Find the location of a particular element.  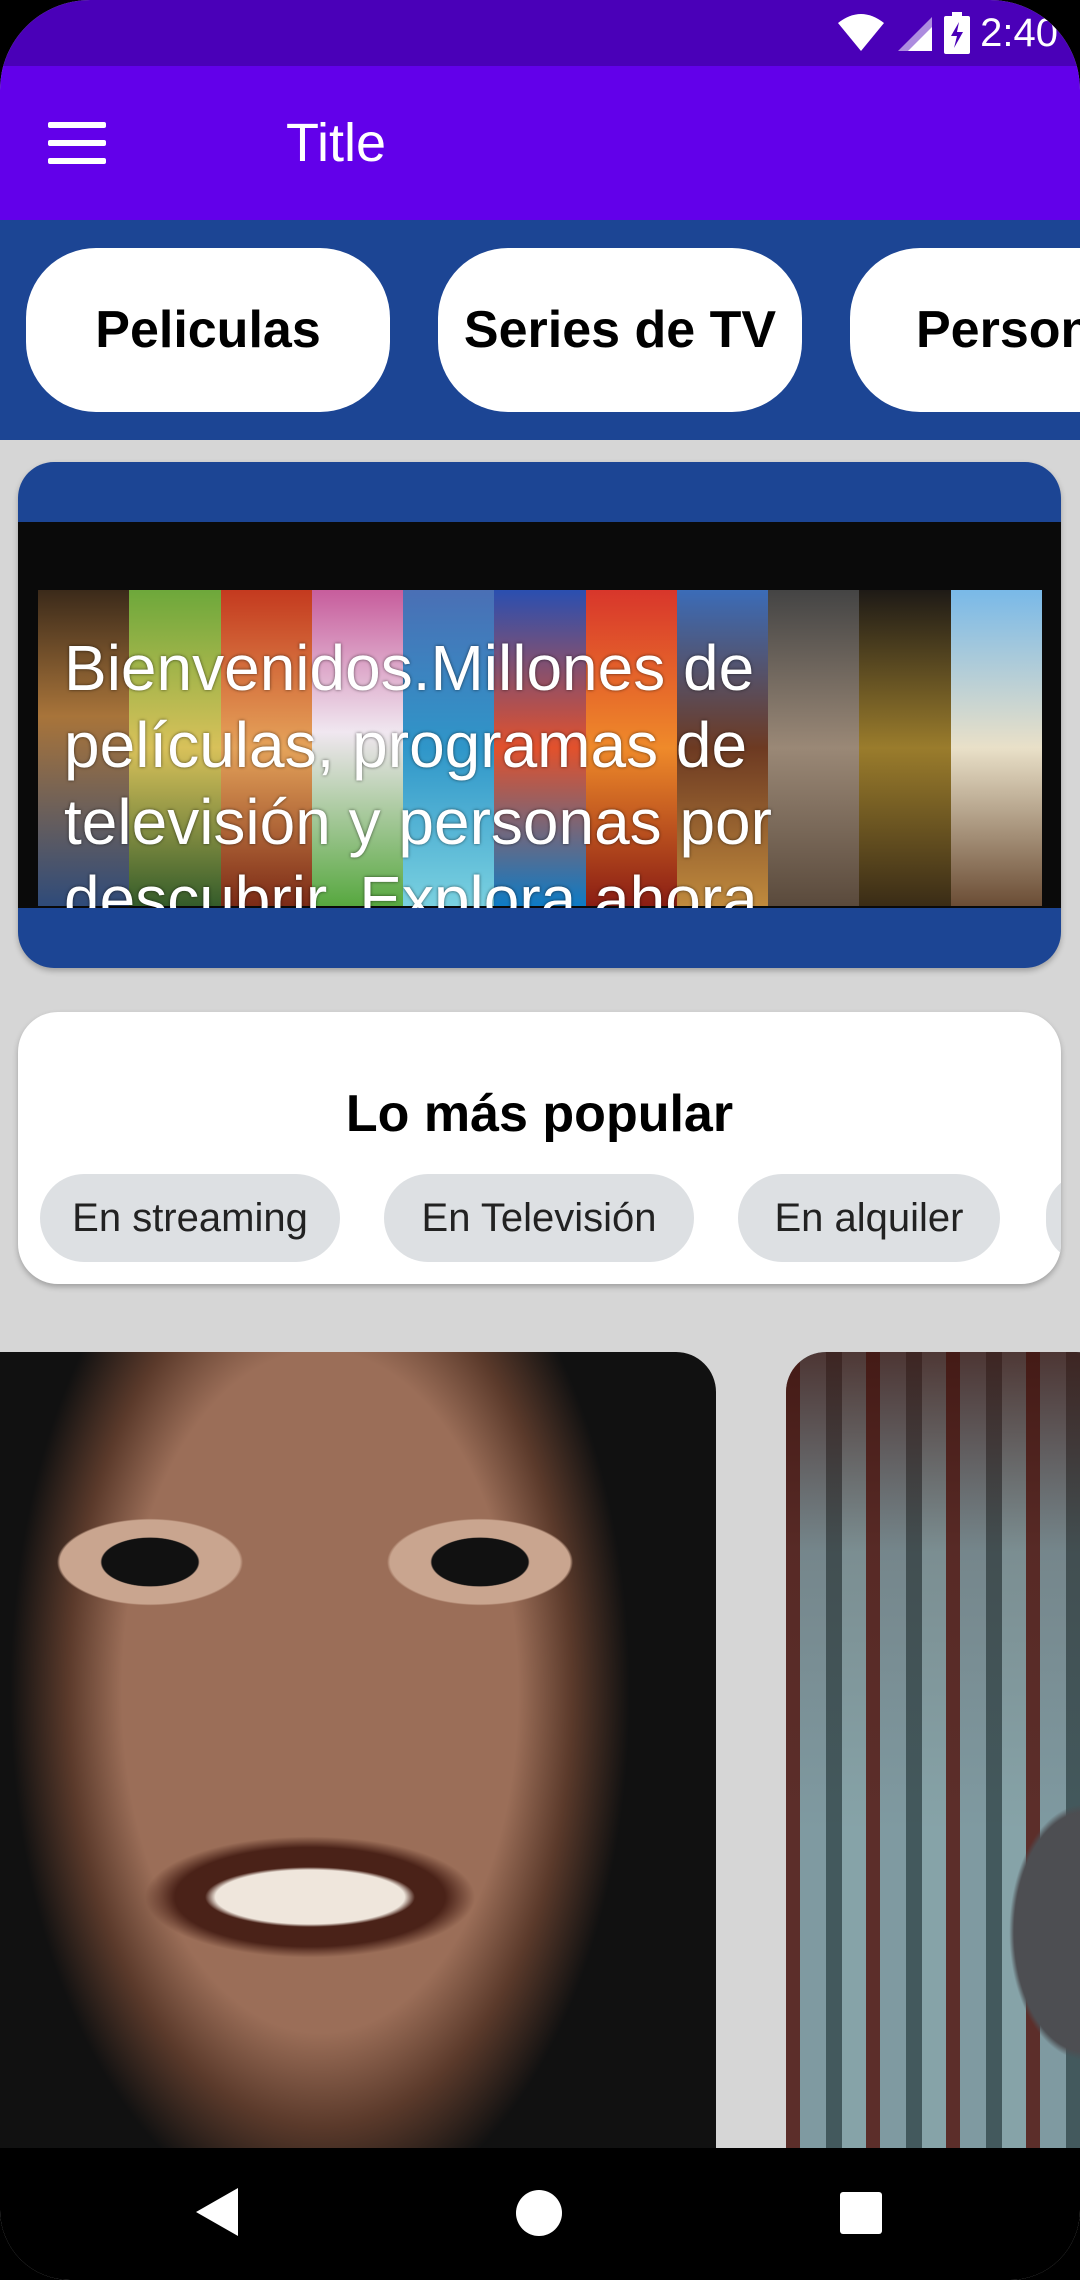

back-icon is located at coordinates (217, 2212).